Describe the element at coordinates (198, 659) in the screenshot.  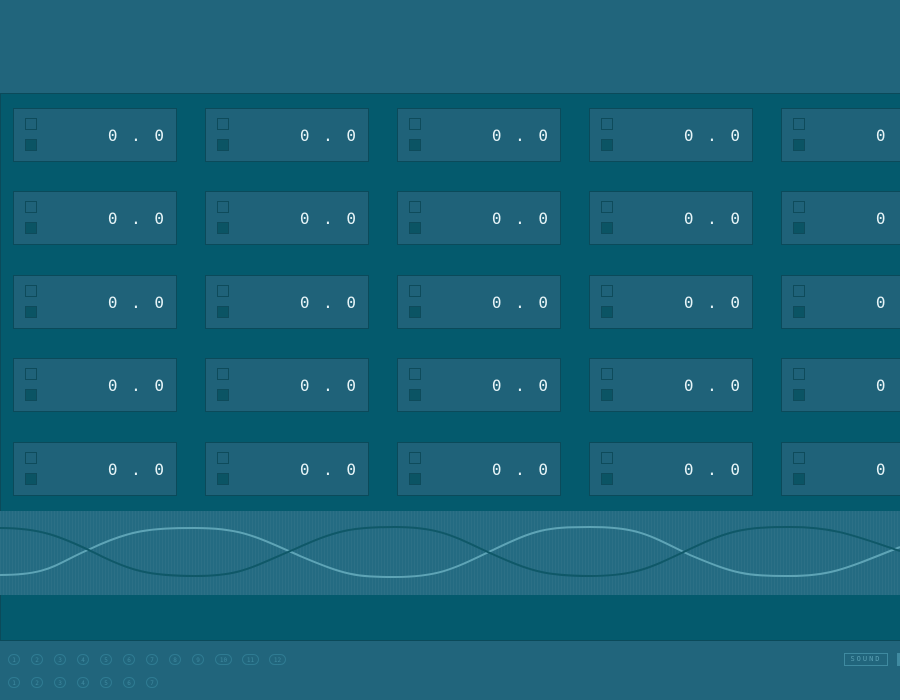
I see `pad-button: 9` at that location.